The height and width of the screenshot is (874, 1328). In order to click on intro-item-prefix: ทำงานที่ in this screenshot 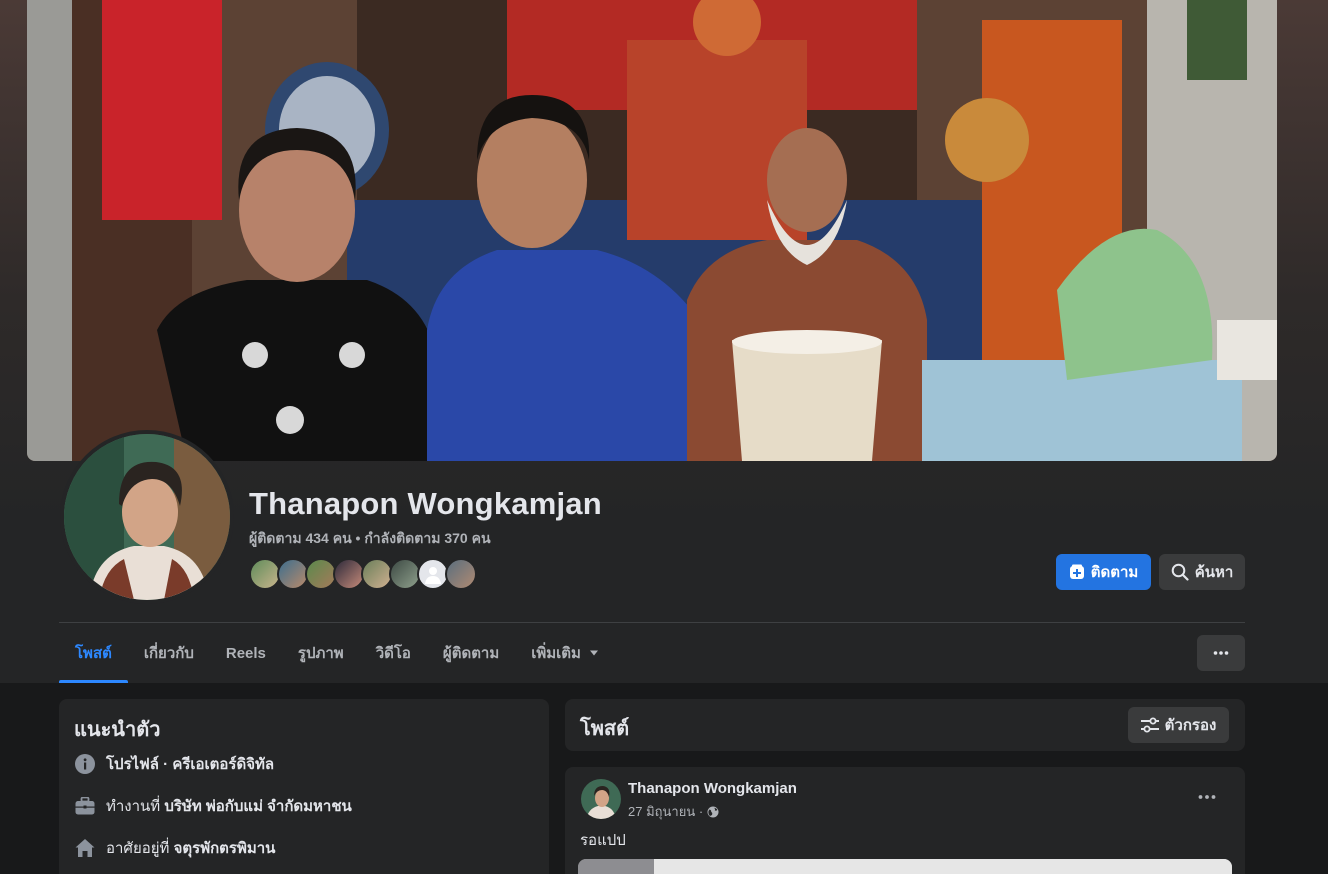, I will do `click(135, 806)`.